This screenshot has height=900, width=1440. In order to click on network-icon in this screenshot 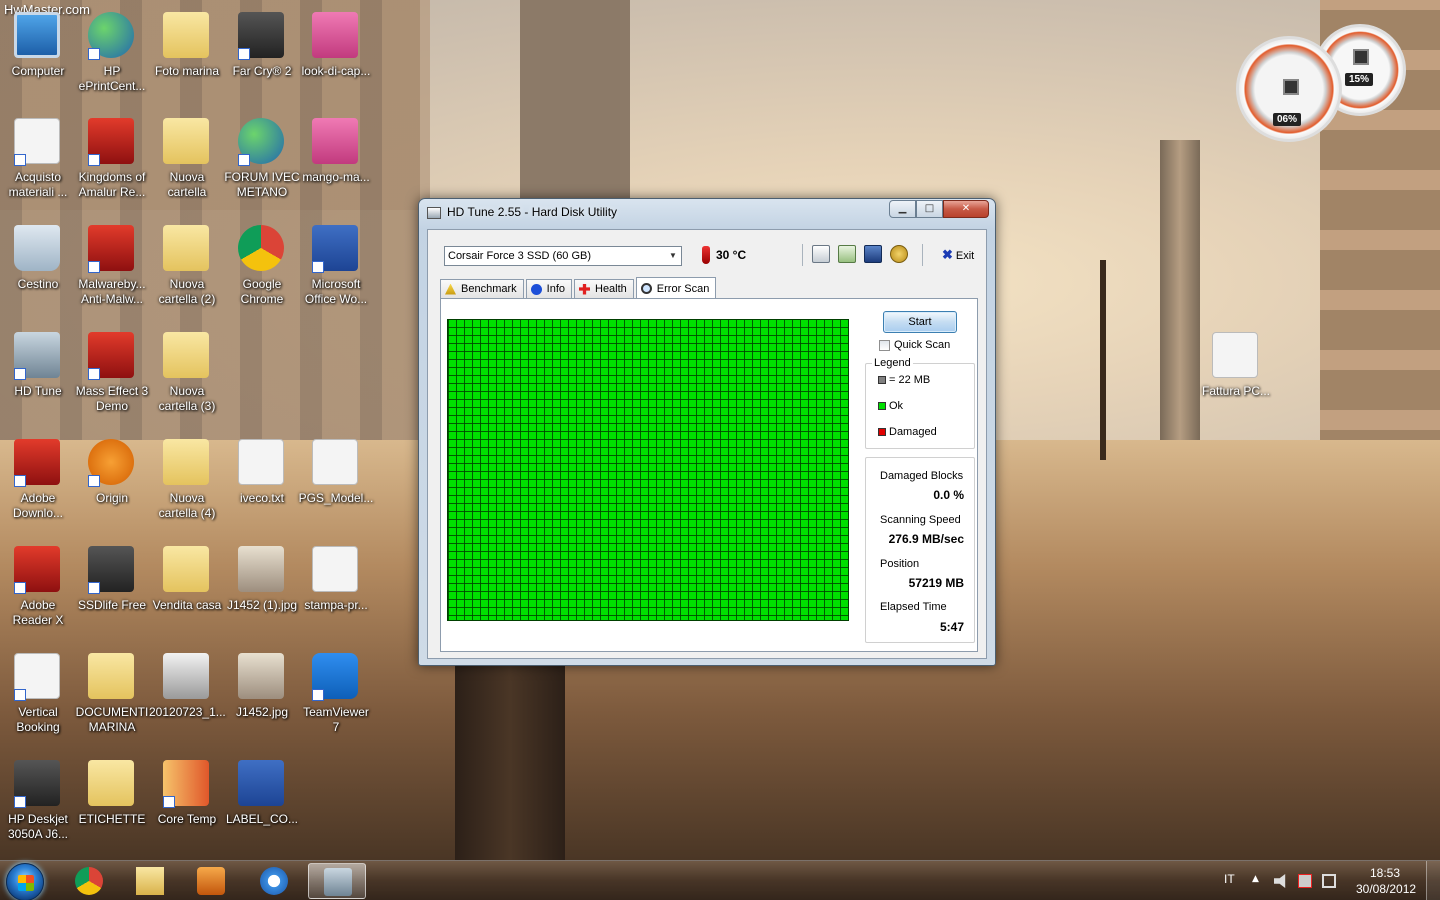, I will do `click(1305, 881)`.